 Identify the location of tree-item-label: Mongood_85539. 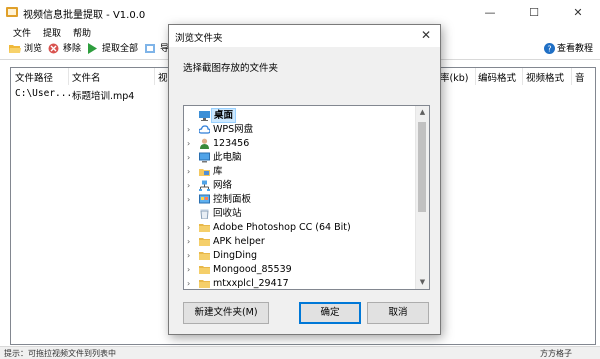
(252, 269).